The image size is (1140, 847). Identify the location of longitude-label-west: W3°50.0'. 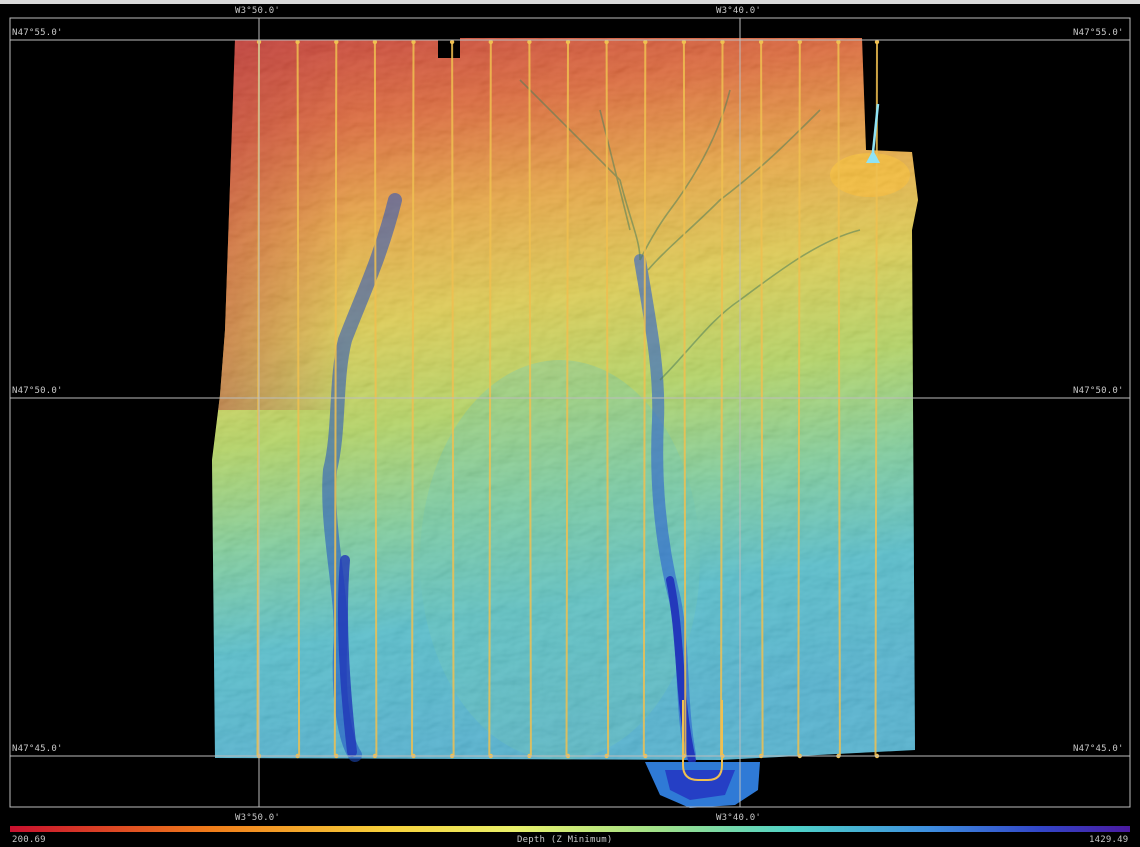
(257, 11).